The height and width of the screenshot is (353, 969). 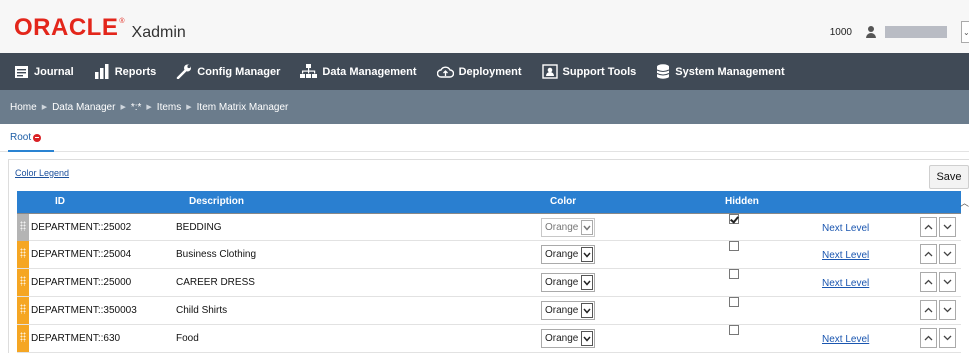 What do you see at coordinates (216, 254) in the screenshot?
I see `row-description: Business Clothing` at bounding box center [216, 254].